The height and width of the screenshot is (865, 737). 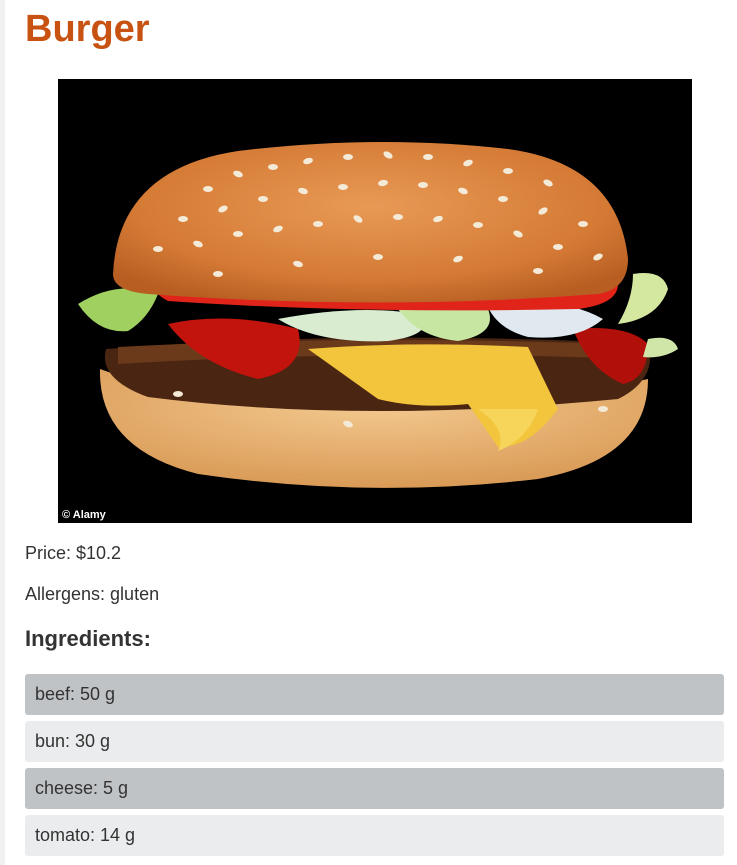 I want to click on ingredient-item: bun: 30 g, so click(x=374, y=741).